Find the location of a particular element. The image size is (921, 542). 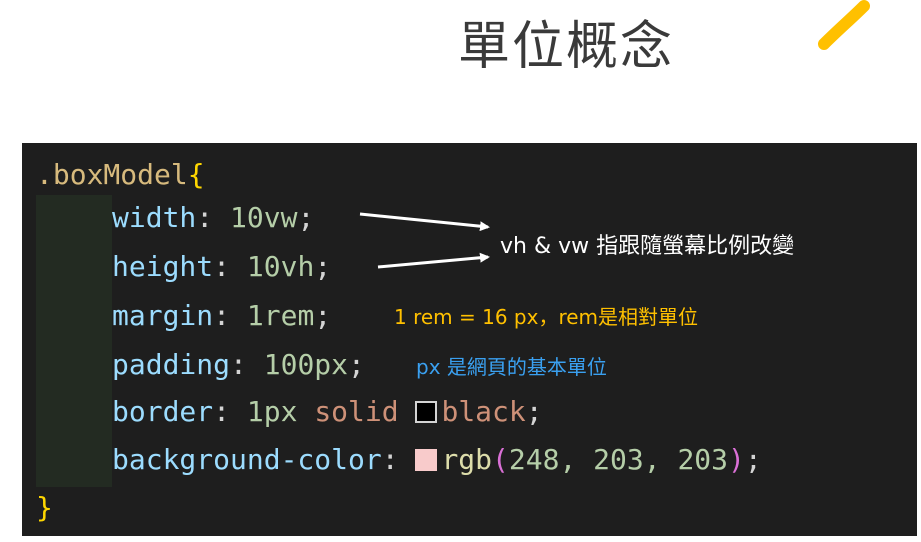

arrow-from-width is located at coordinates (424, 222).